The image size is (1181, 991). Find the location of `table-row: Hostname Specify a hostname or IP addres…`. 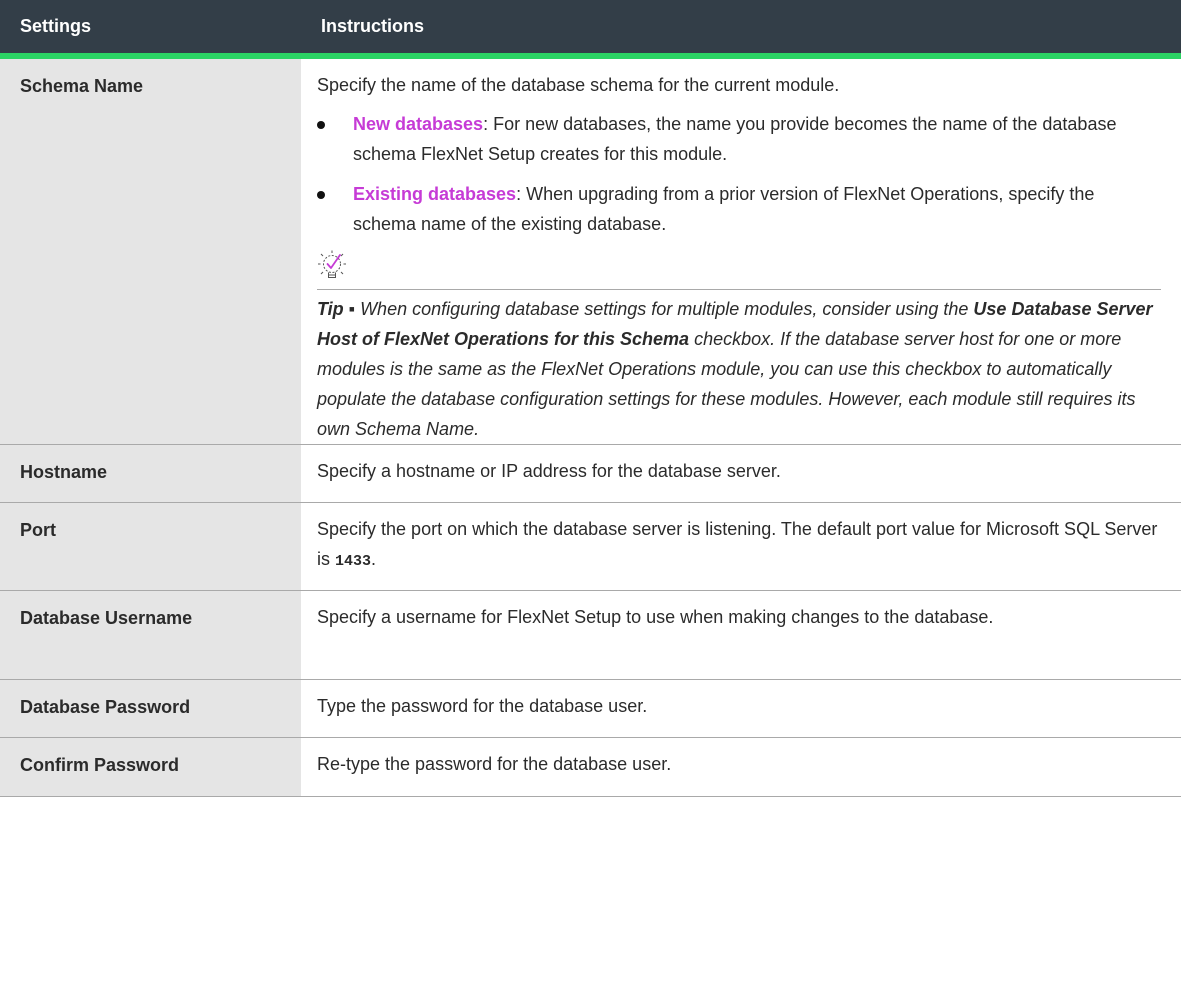

table-row: Hostname Specify a hostname or IP addres… is located at coordinates (590, 473).